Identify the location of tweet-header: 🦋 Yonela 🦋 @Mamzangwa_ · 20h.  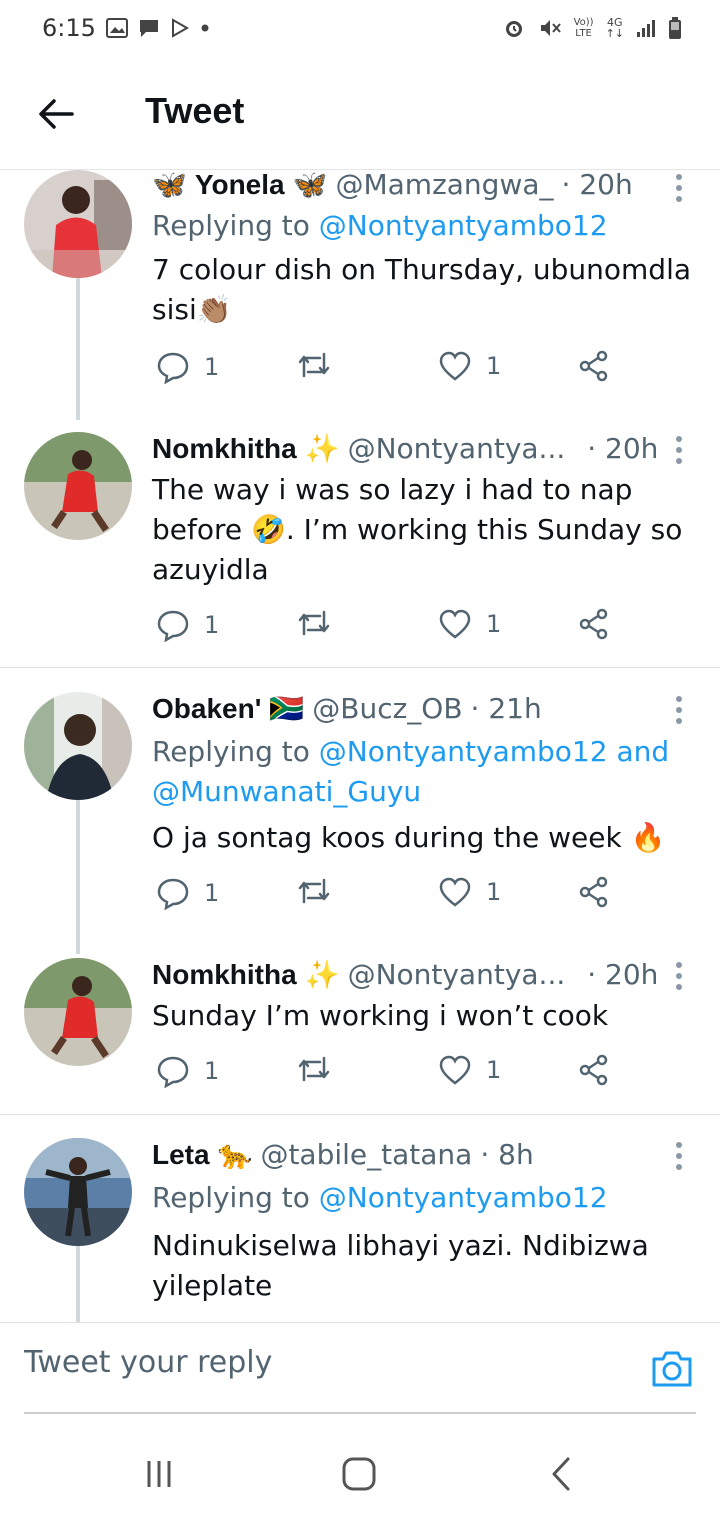
(392, 184).